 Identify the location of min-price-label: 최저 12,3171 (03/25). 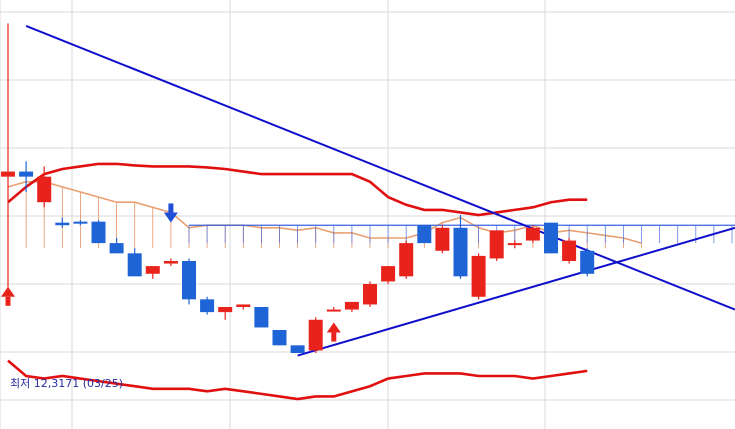
(66, 383).